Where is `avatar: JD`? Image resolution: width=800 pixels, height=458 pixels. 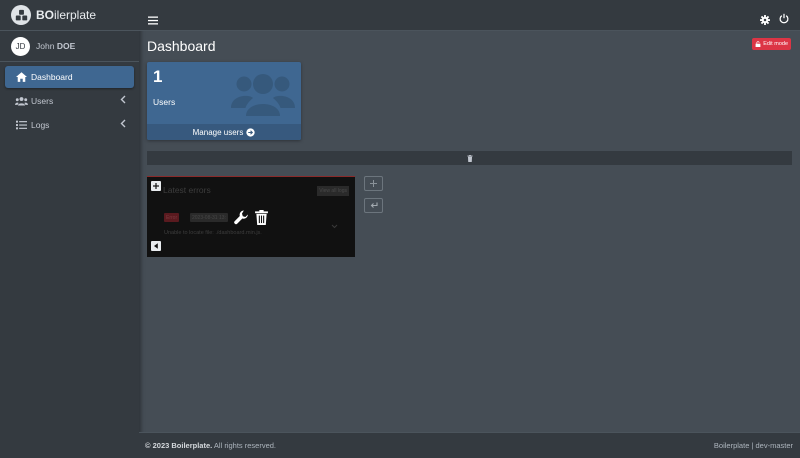 avatar: JD is located at coordinates (20, 46).